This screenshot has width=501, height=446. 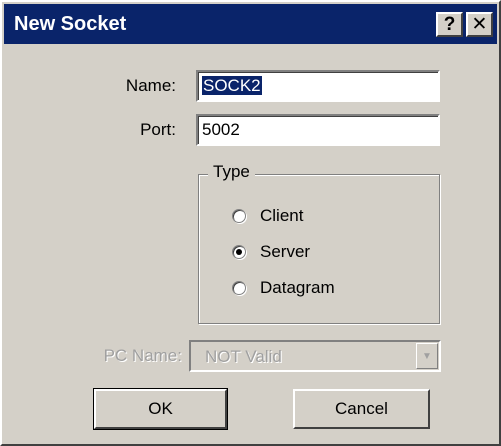 I want to click on name-label: Name:, so click(x=150, y=85).